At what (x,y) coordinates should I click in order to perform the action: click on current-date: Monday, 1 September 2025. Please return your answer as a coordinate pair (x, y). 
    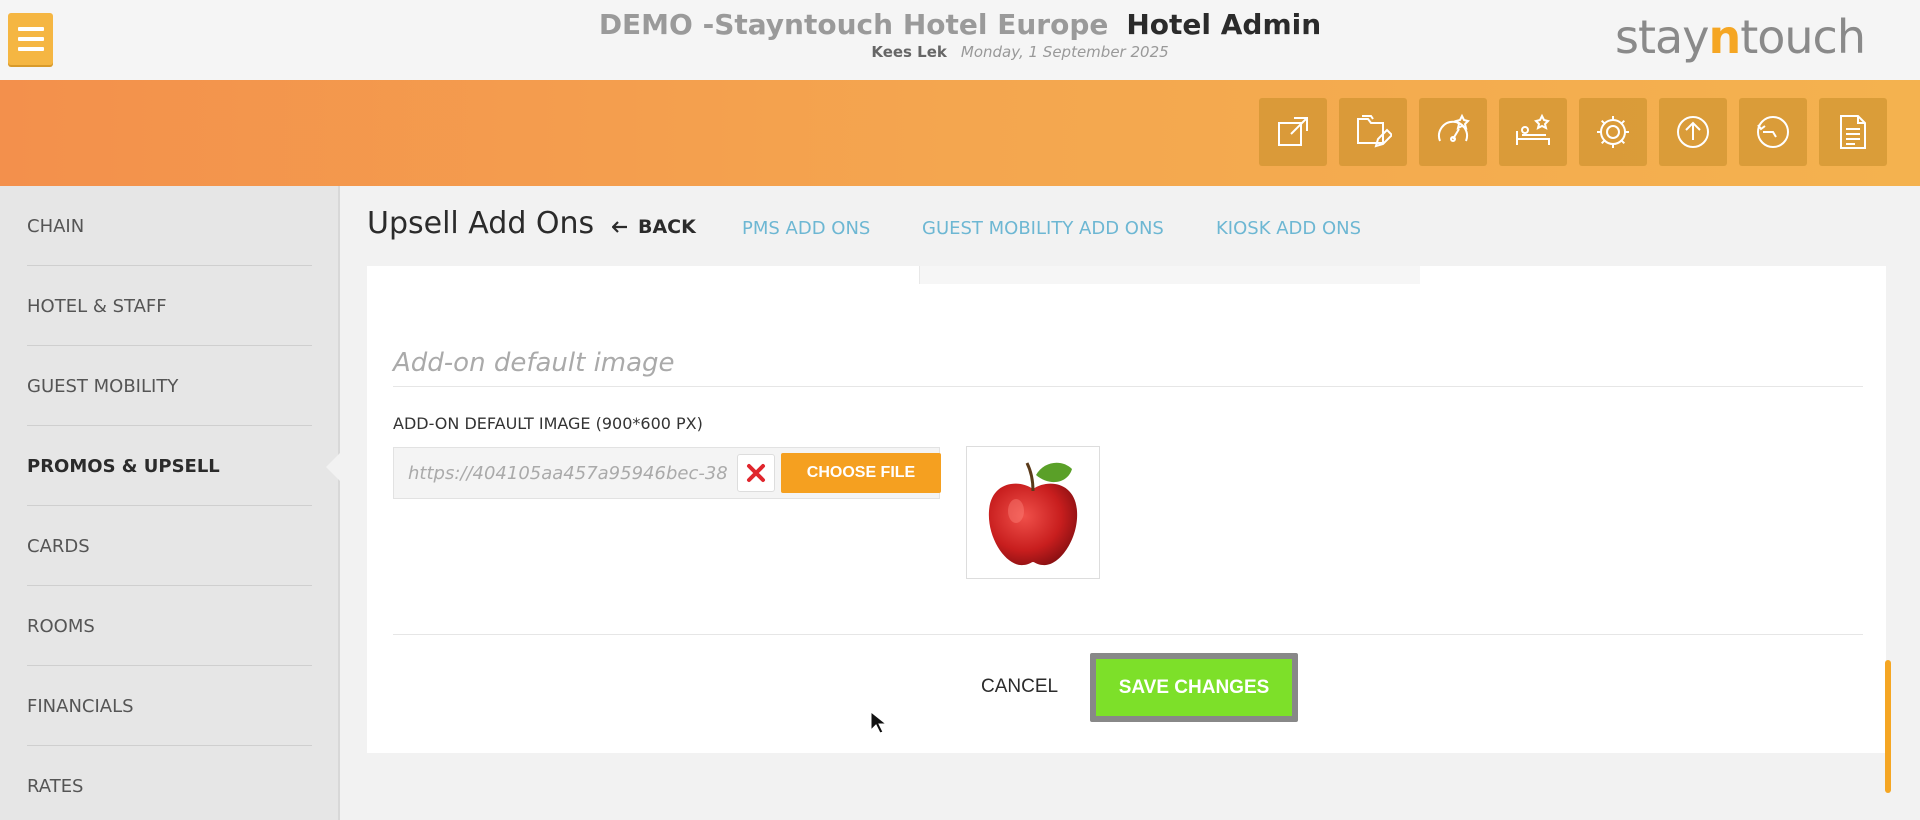
    Looking at the image, I should click on (1064, 52).